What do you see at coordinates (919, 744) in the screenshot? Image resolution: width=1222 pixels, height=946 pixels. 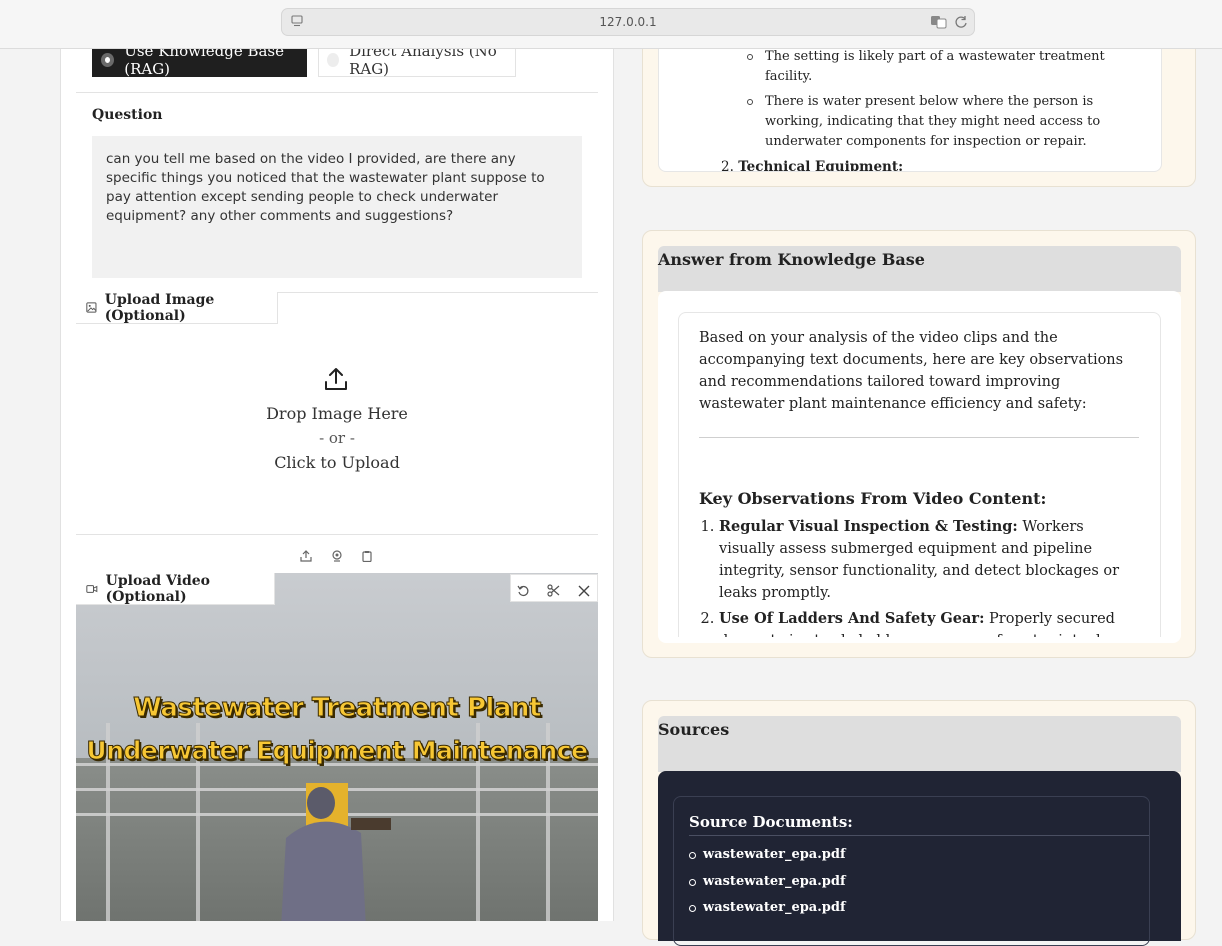 I see `sources-panel-header: Sources` at bounding box center [919, 744].